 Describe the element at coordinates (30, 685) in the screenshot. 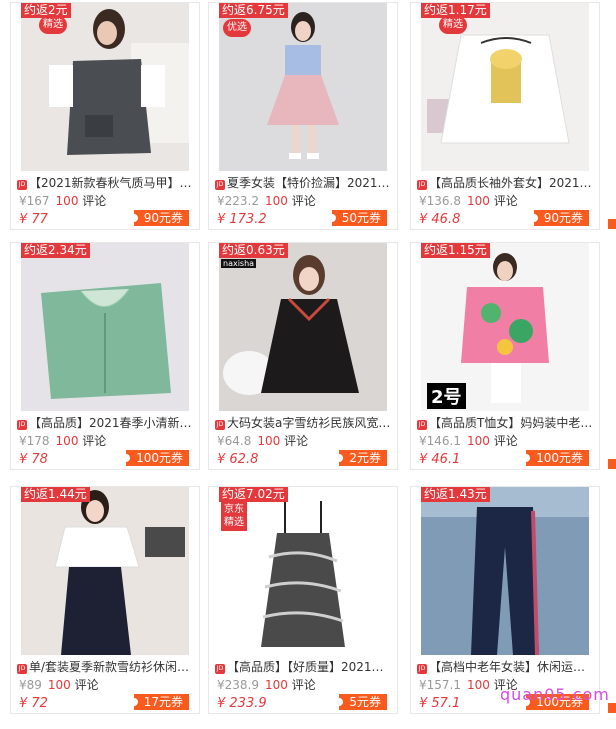

I see `original-price: ¥89` at that location.